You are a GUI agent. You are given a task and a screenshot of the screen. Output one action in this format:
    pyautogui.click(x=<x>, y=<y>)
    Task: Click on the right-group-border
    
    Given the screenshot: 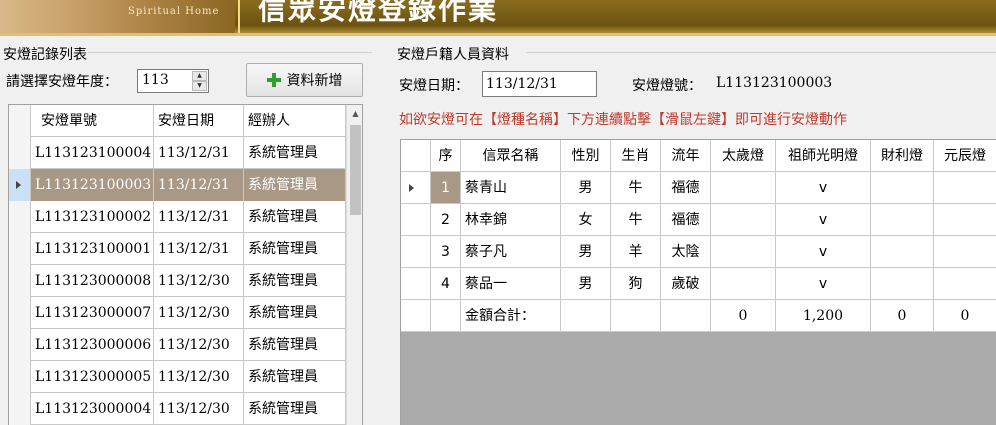 What is the action you would take?
    pyautogui.click(x=761, y=52)
    